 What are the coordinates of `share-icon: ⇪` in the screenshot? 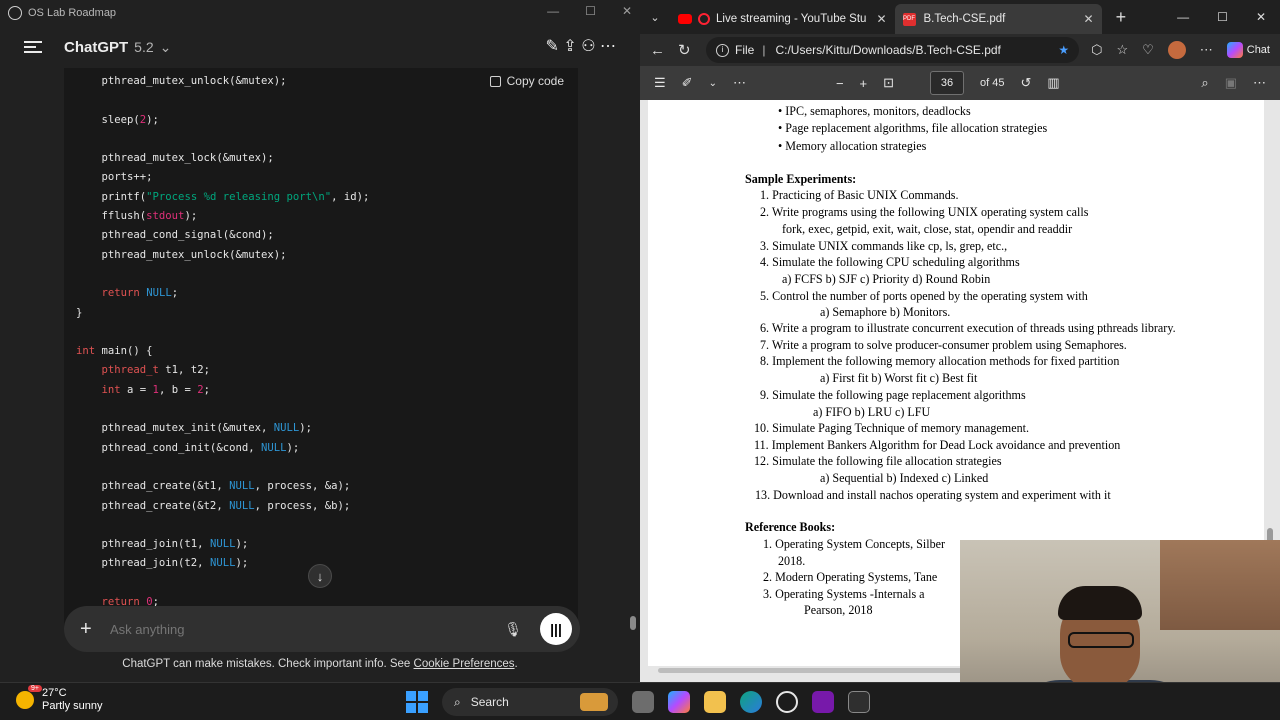 It's located at (569, 46).